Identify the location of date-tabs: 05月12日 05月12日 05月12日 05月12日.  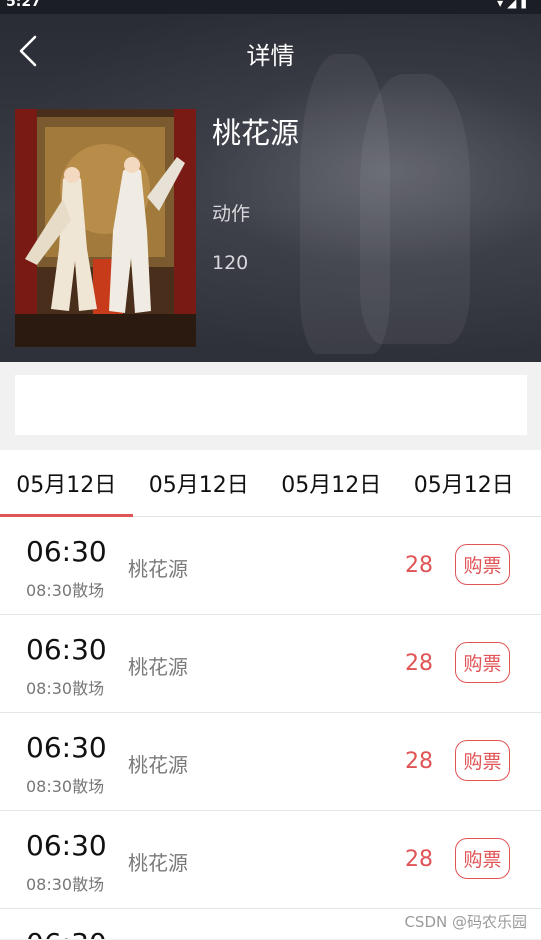
(270, 483).